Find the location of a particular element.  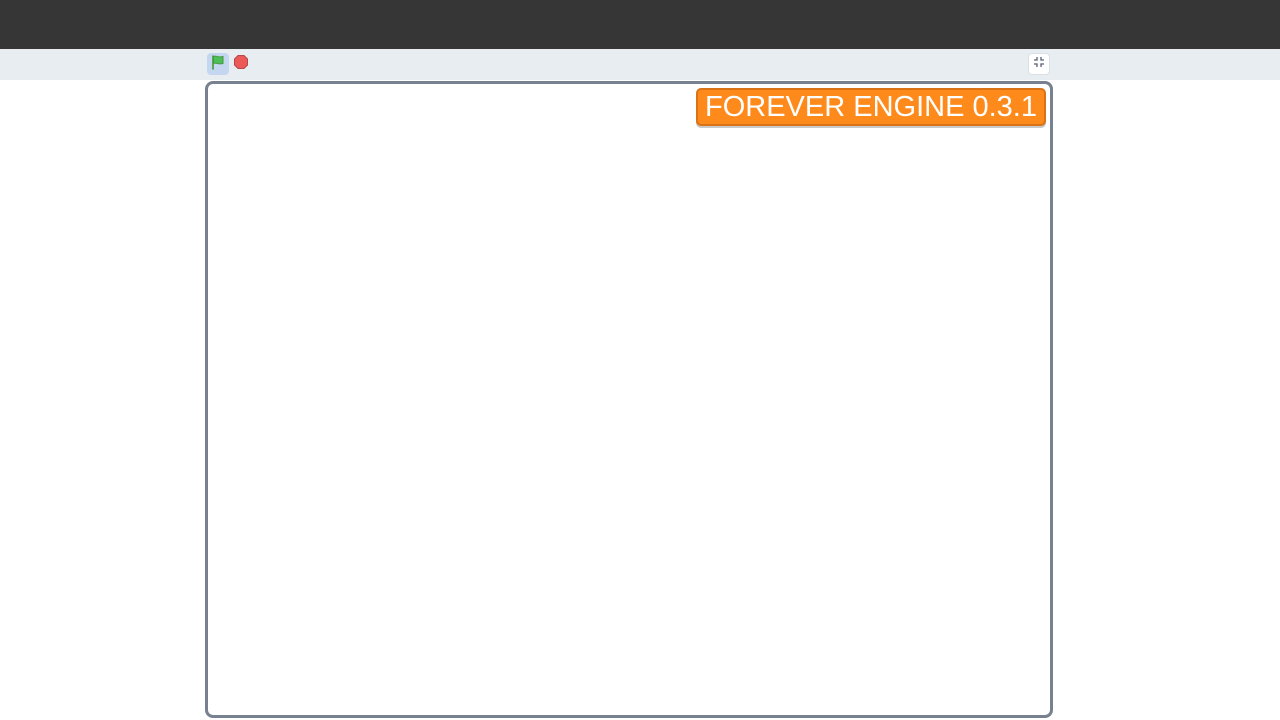

engine-version-badge: FOREVER ENGINE 0.3.1 is located at coordinates (871, 107).